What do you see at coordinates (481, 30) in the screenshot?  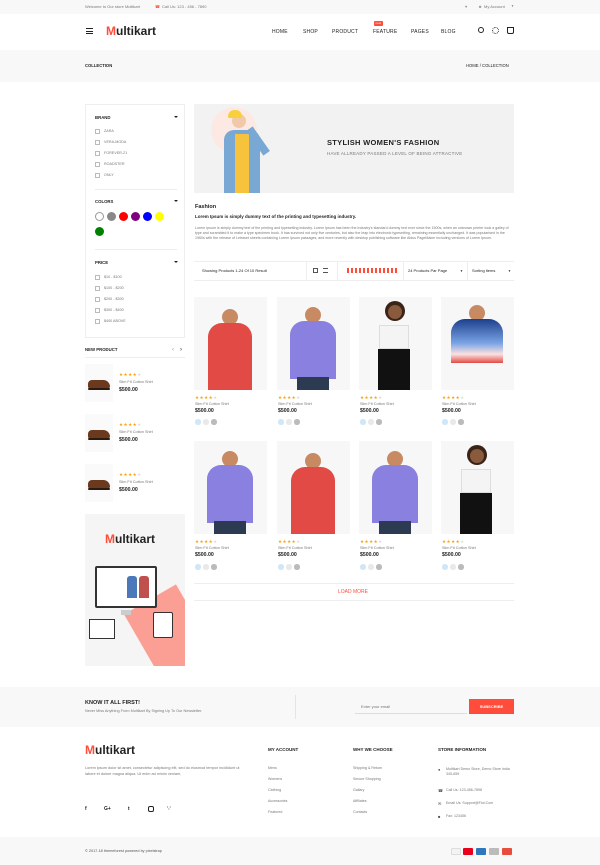 I see `search-icon` at bounding box center [481, 30].